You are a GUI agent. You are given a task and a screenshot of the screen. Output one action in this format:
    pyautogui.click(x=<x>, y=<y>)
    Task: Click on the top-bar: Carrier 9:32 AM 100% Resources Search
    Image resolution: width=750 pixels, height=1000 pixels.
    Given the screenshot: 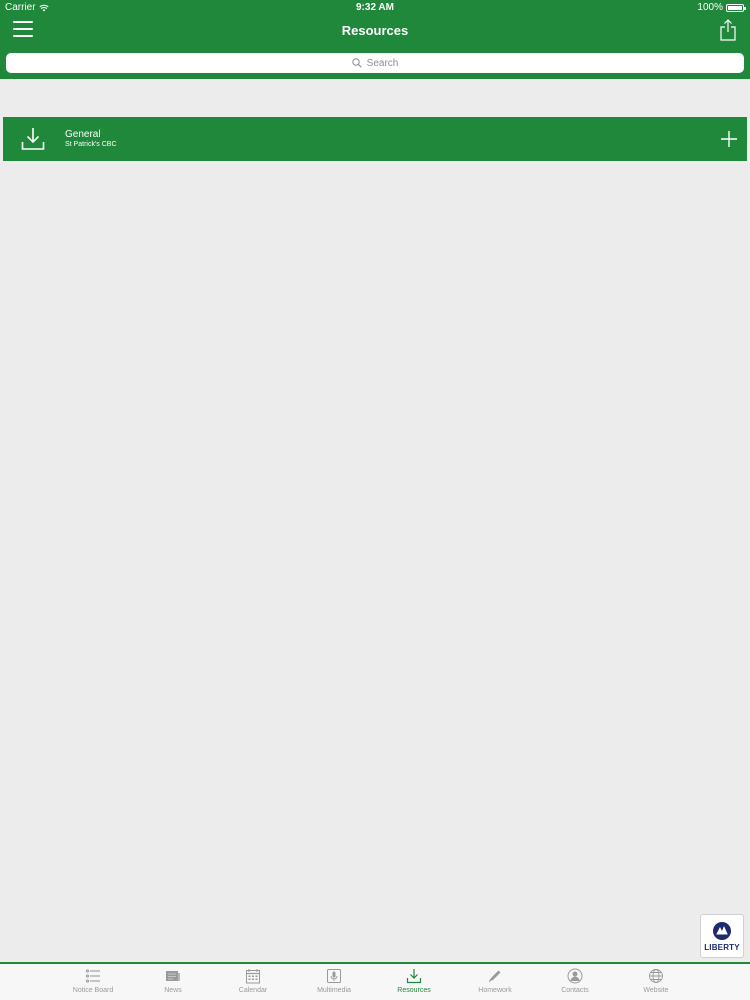 What is the action you would take?
    pyautogui.click(x=375, y=39)
    